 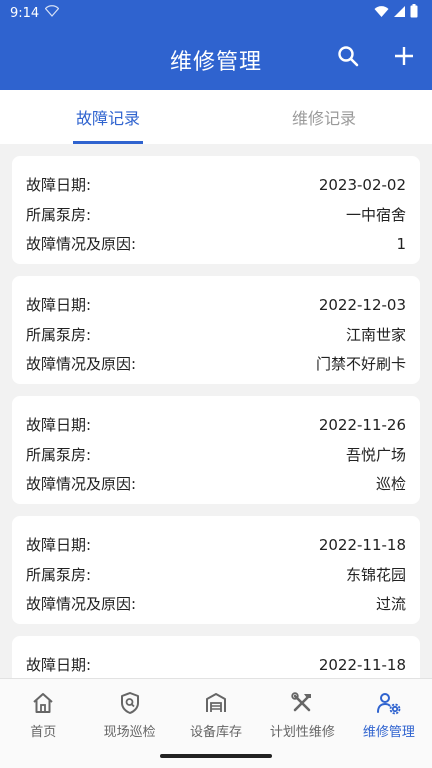 I want to click on record-card: 故障日期: 2022-12-03 所属泵房: 江南世家 故障情况及原因: 门禁不好刷卡, so click(x=216, y=330).